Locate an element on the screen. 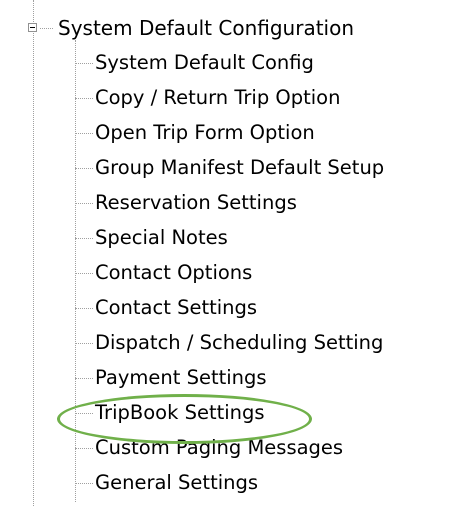 The height and width of the screenshot is (506, 449). tree-guide-line is located at coordinates (33, 253).